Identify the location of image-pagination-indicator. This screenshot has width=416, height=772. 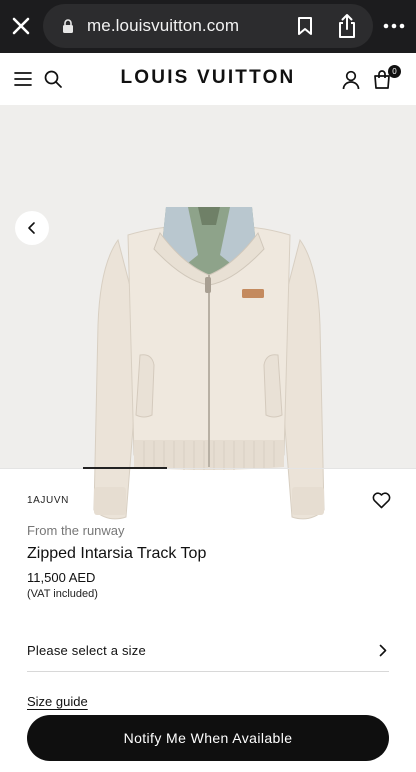
(125, 468).